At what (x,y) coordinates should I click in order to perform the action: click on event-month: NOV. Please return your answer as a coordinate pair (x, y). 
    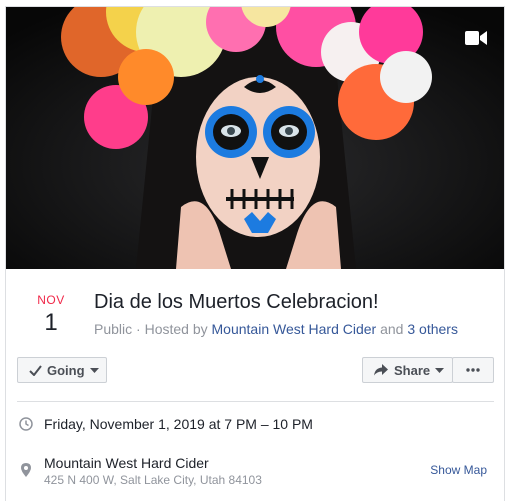
    Looking at the image, I should click on (51, 300).